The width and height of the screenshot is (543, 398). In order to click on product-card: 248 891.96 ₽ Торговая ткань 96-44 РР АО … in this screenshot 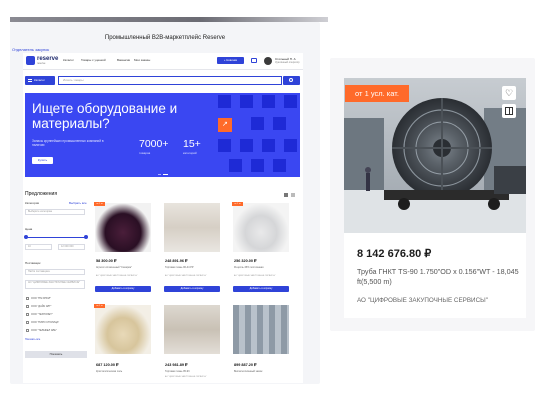, I will do `click(192, 248)`.